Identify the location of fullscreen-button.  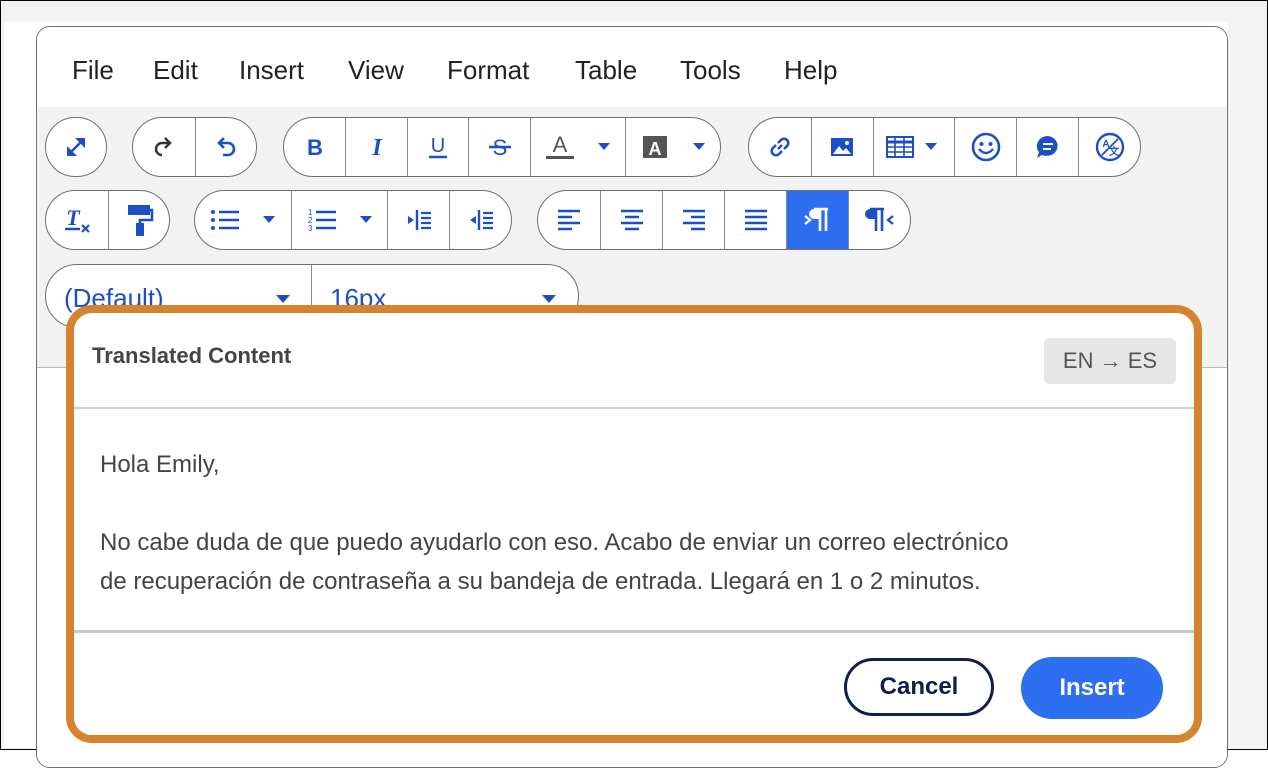
(76, 147).